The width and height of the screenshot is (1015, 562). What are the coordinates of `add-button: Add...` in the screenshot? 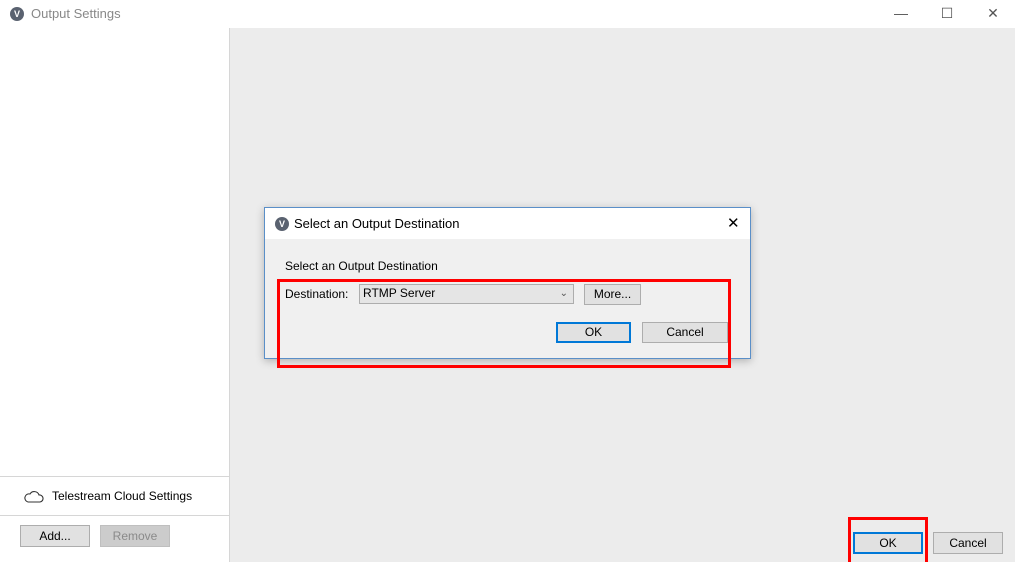 It's located at (55, 536).